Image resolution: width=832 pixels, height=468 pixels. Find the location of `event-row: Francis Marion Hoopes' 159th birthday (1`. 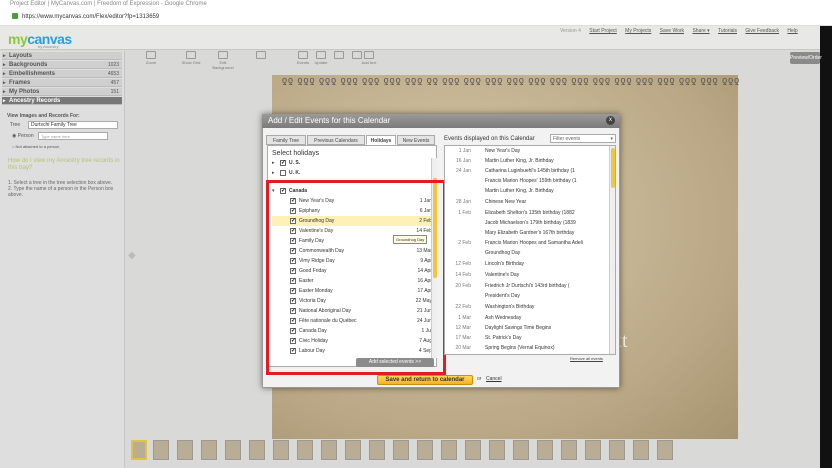

event-row: Francis Marion Hoopes' 159th birthday (1 is located at coordinates (528, 181).